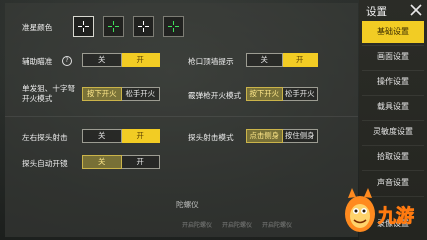 This screenshot has width=427, height=240. Describe the element at coordinates (102, 94) in the screenshot. I see `sniper-press-fire: 按下开火` at that location.